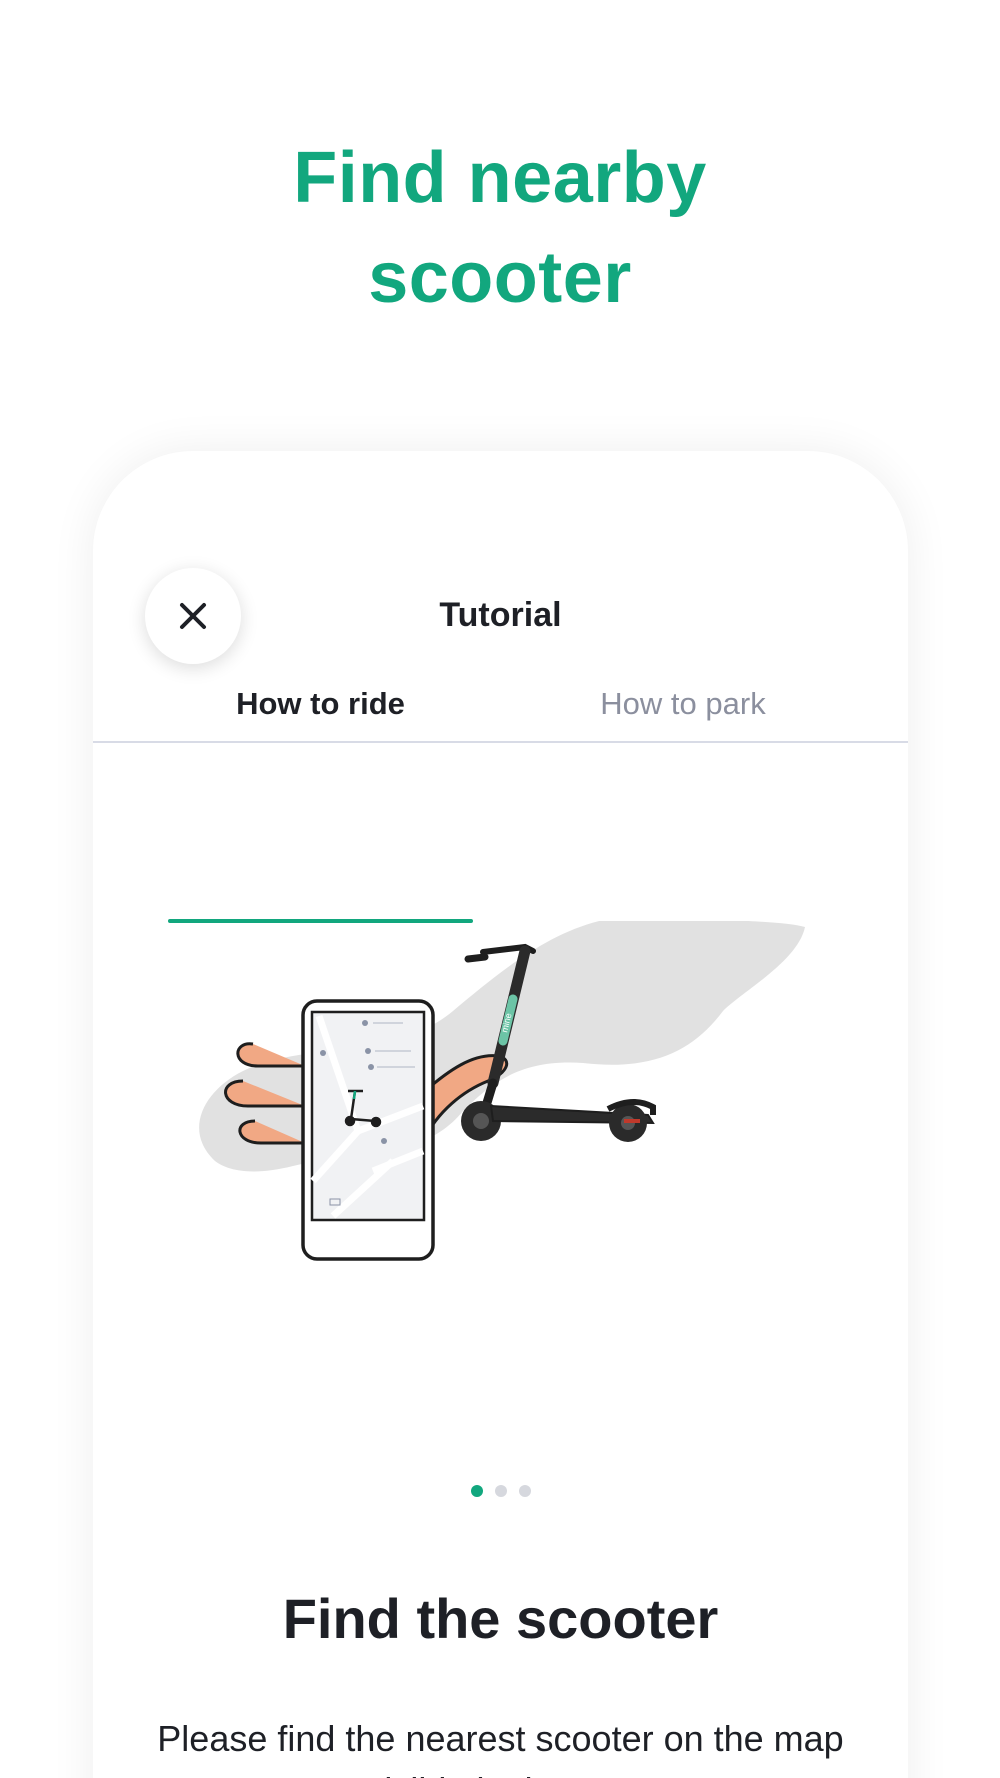  What do you see at coordinates (476, 1491) in the screenshot?
I see `page-dot-active` at bounding box center [476, 1491].